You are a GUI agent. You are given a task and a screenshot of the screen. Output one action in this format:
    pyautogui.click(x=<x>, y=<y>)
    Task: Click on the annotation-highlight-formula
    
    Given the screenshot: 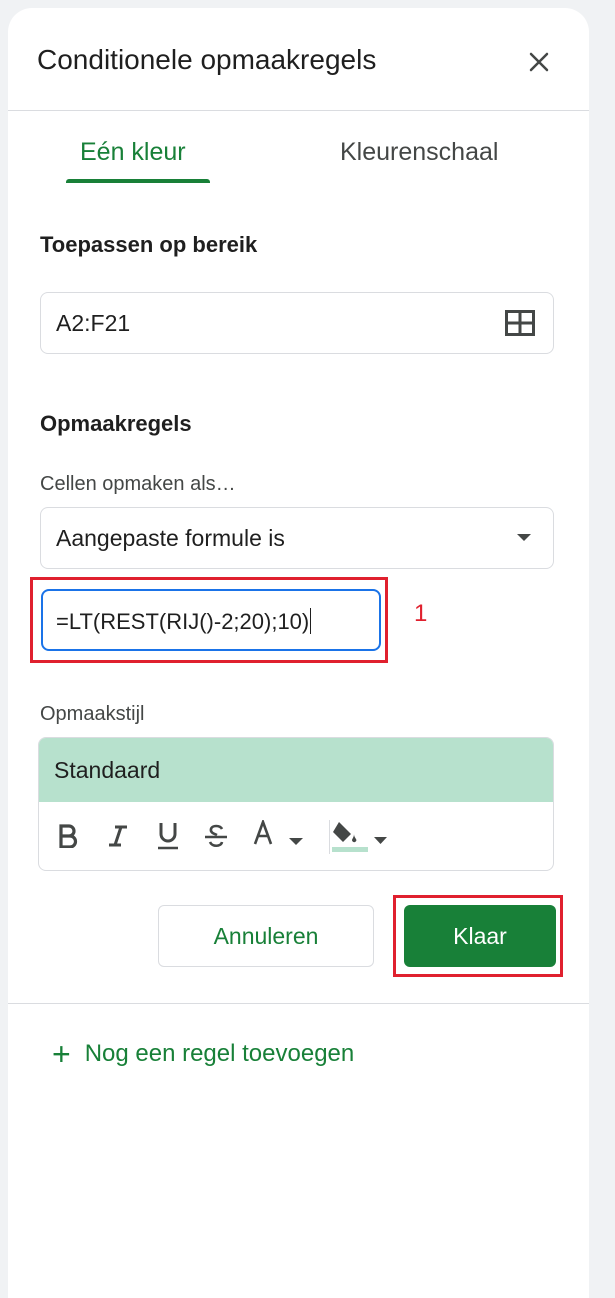 What is the action you would take?
    pyautogui.click(x=209, y=620)
    